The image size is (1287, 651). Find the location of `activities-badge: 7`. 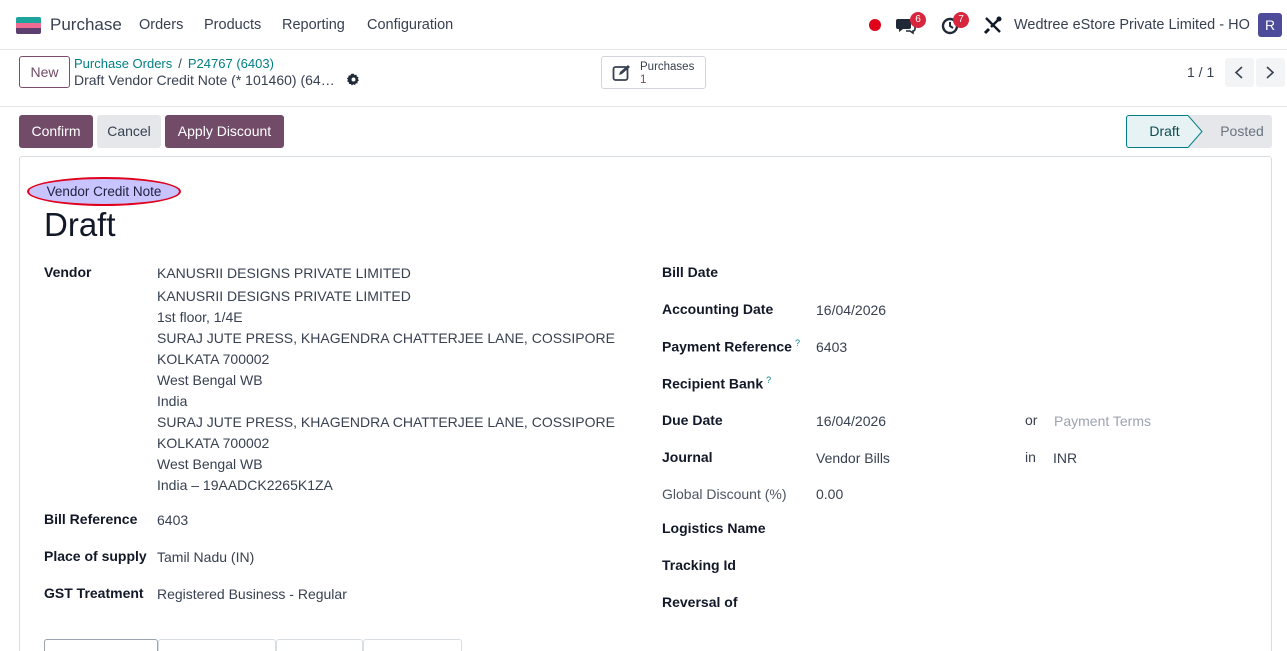

activities-badge: 7 is located at coordinates (961, 20).